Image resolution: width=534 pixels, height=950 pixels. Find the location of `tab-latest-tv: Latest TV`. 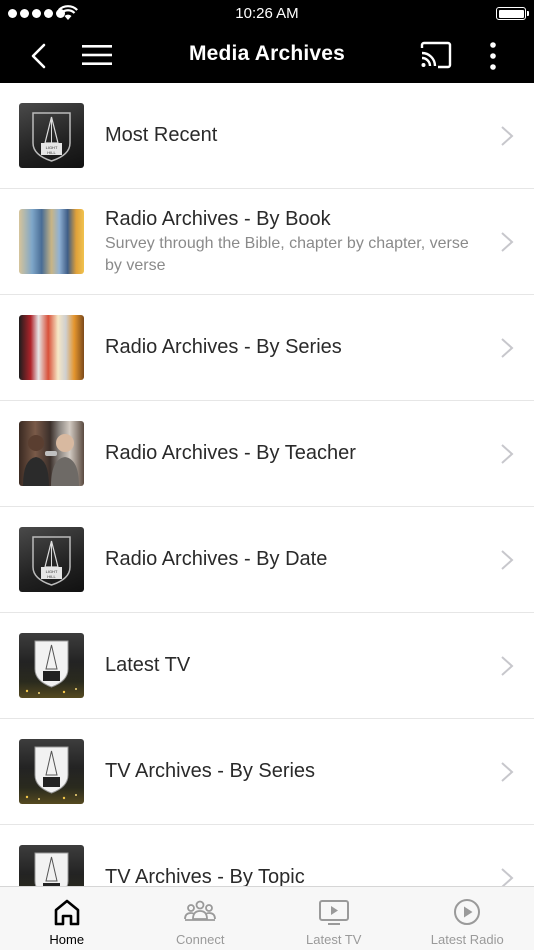

tab-latest-tv: Latest TV is located at coordinates (334, 918).